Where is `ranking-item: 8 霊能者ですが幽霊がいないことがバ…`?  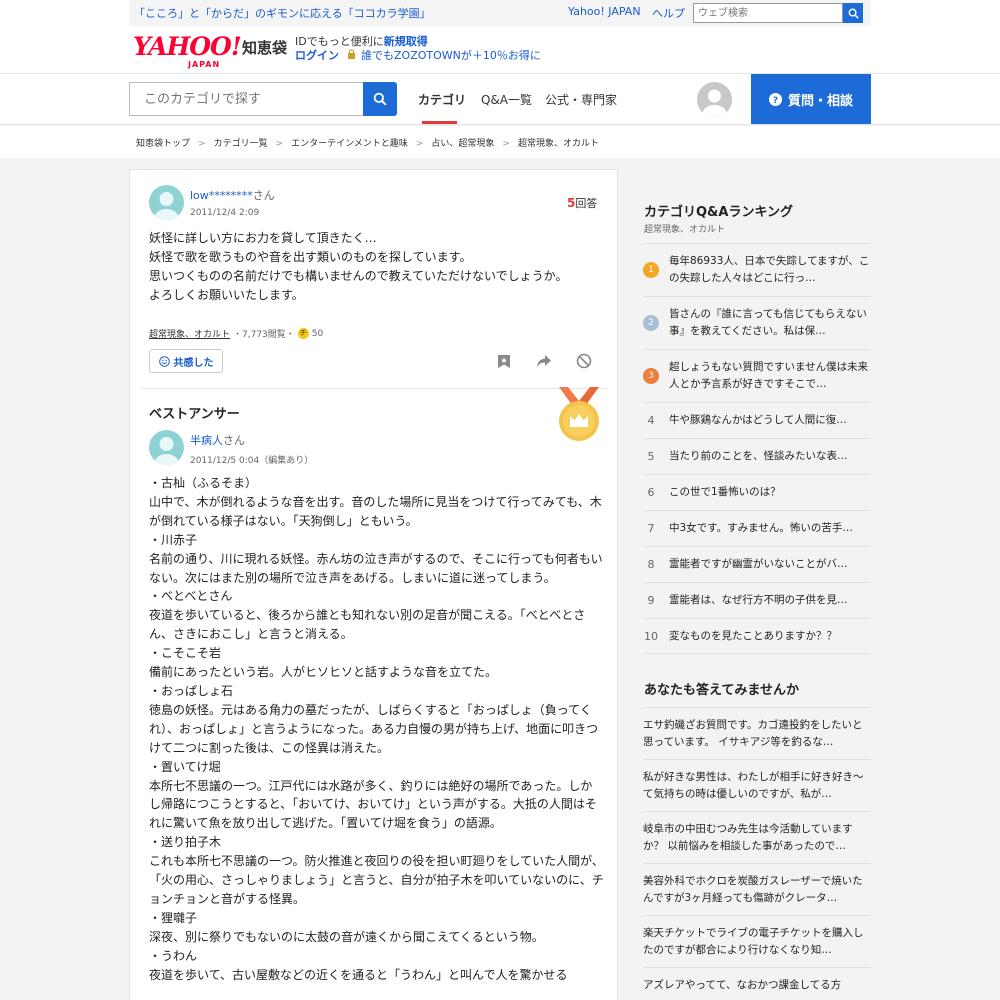 ranking-item: 8 霊能者ですが幽霊がいないことがバ… is located at coordinates (757, 564).